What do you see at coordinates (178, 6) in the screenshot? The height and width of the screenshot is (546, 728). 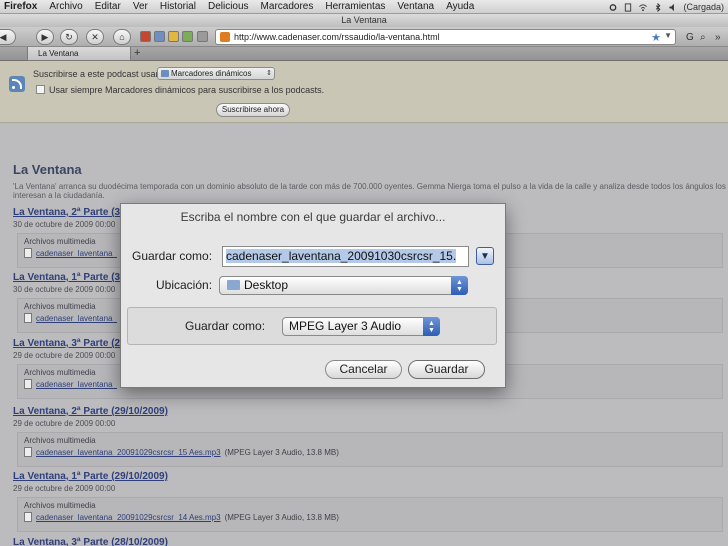 I see `menu-historial: Historial` at bounding box center [178, 6].